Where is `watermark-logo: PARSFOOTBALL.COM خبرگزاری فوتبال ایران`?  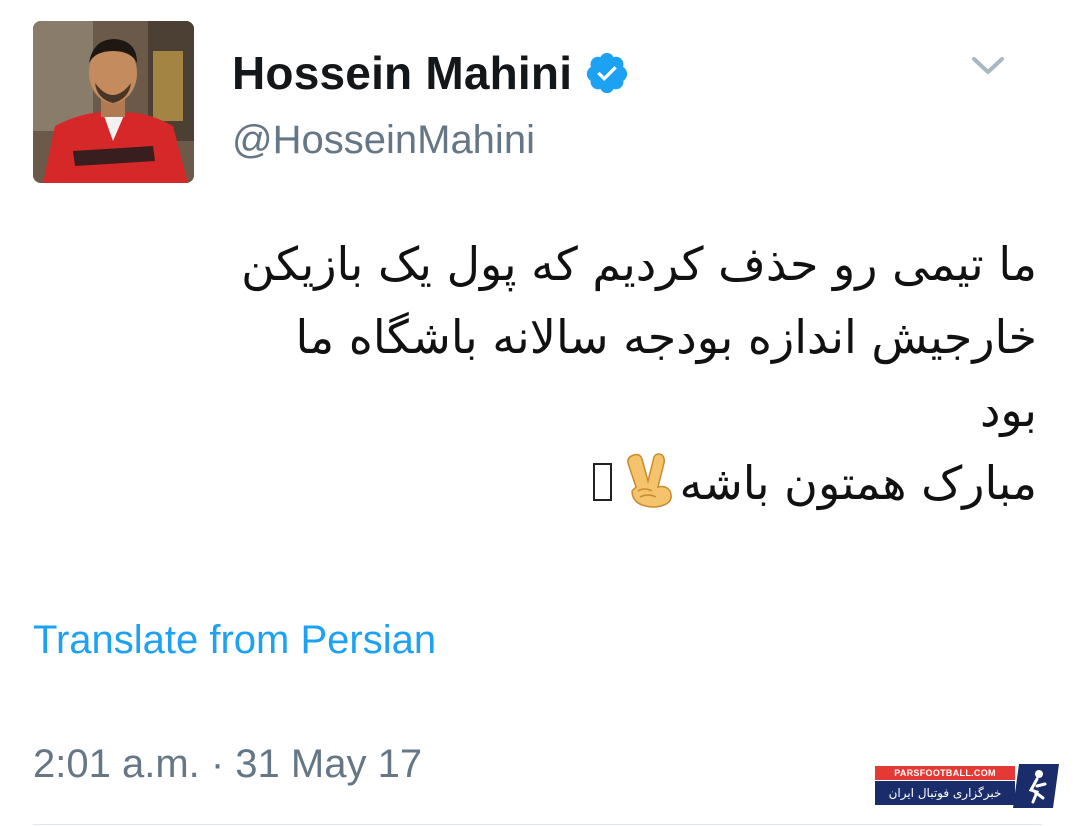
watermark-logo: PARSFOOTBALL.COM خبرگزاری فوتبال ایران is located at coordinates (967, 787).